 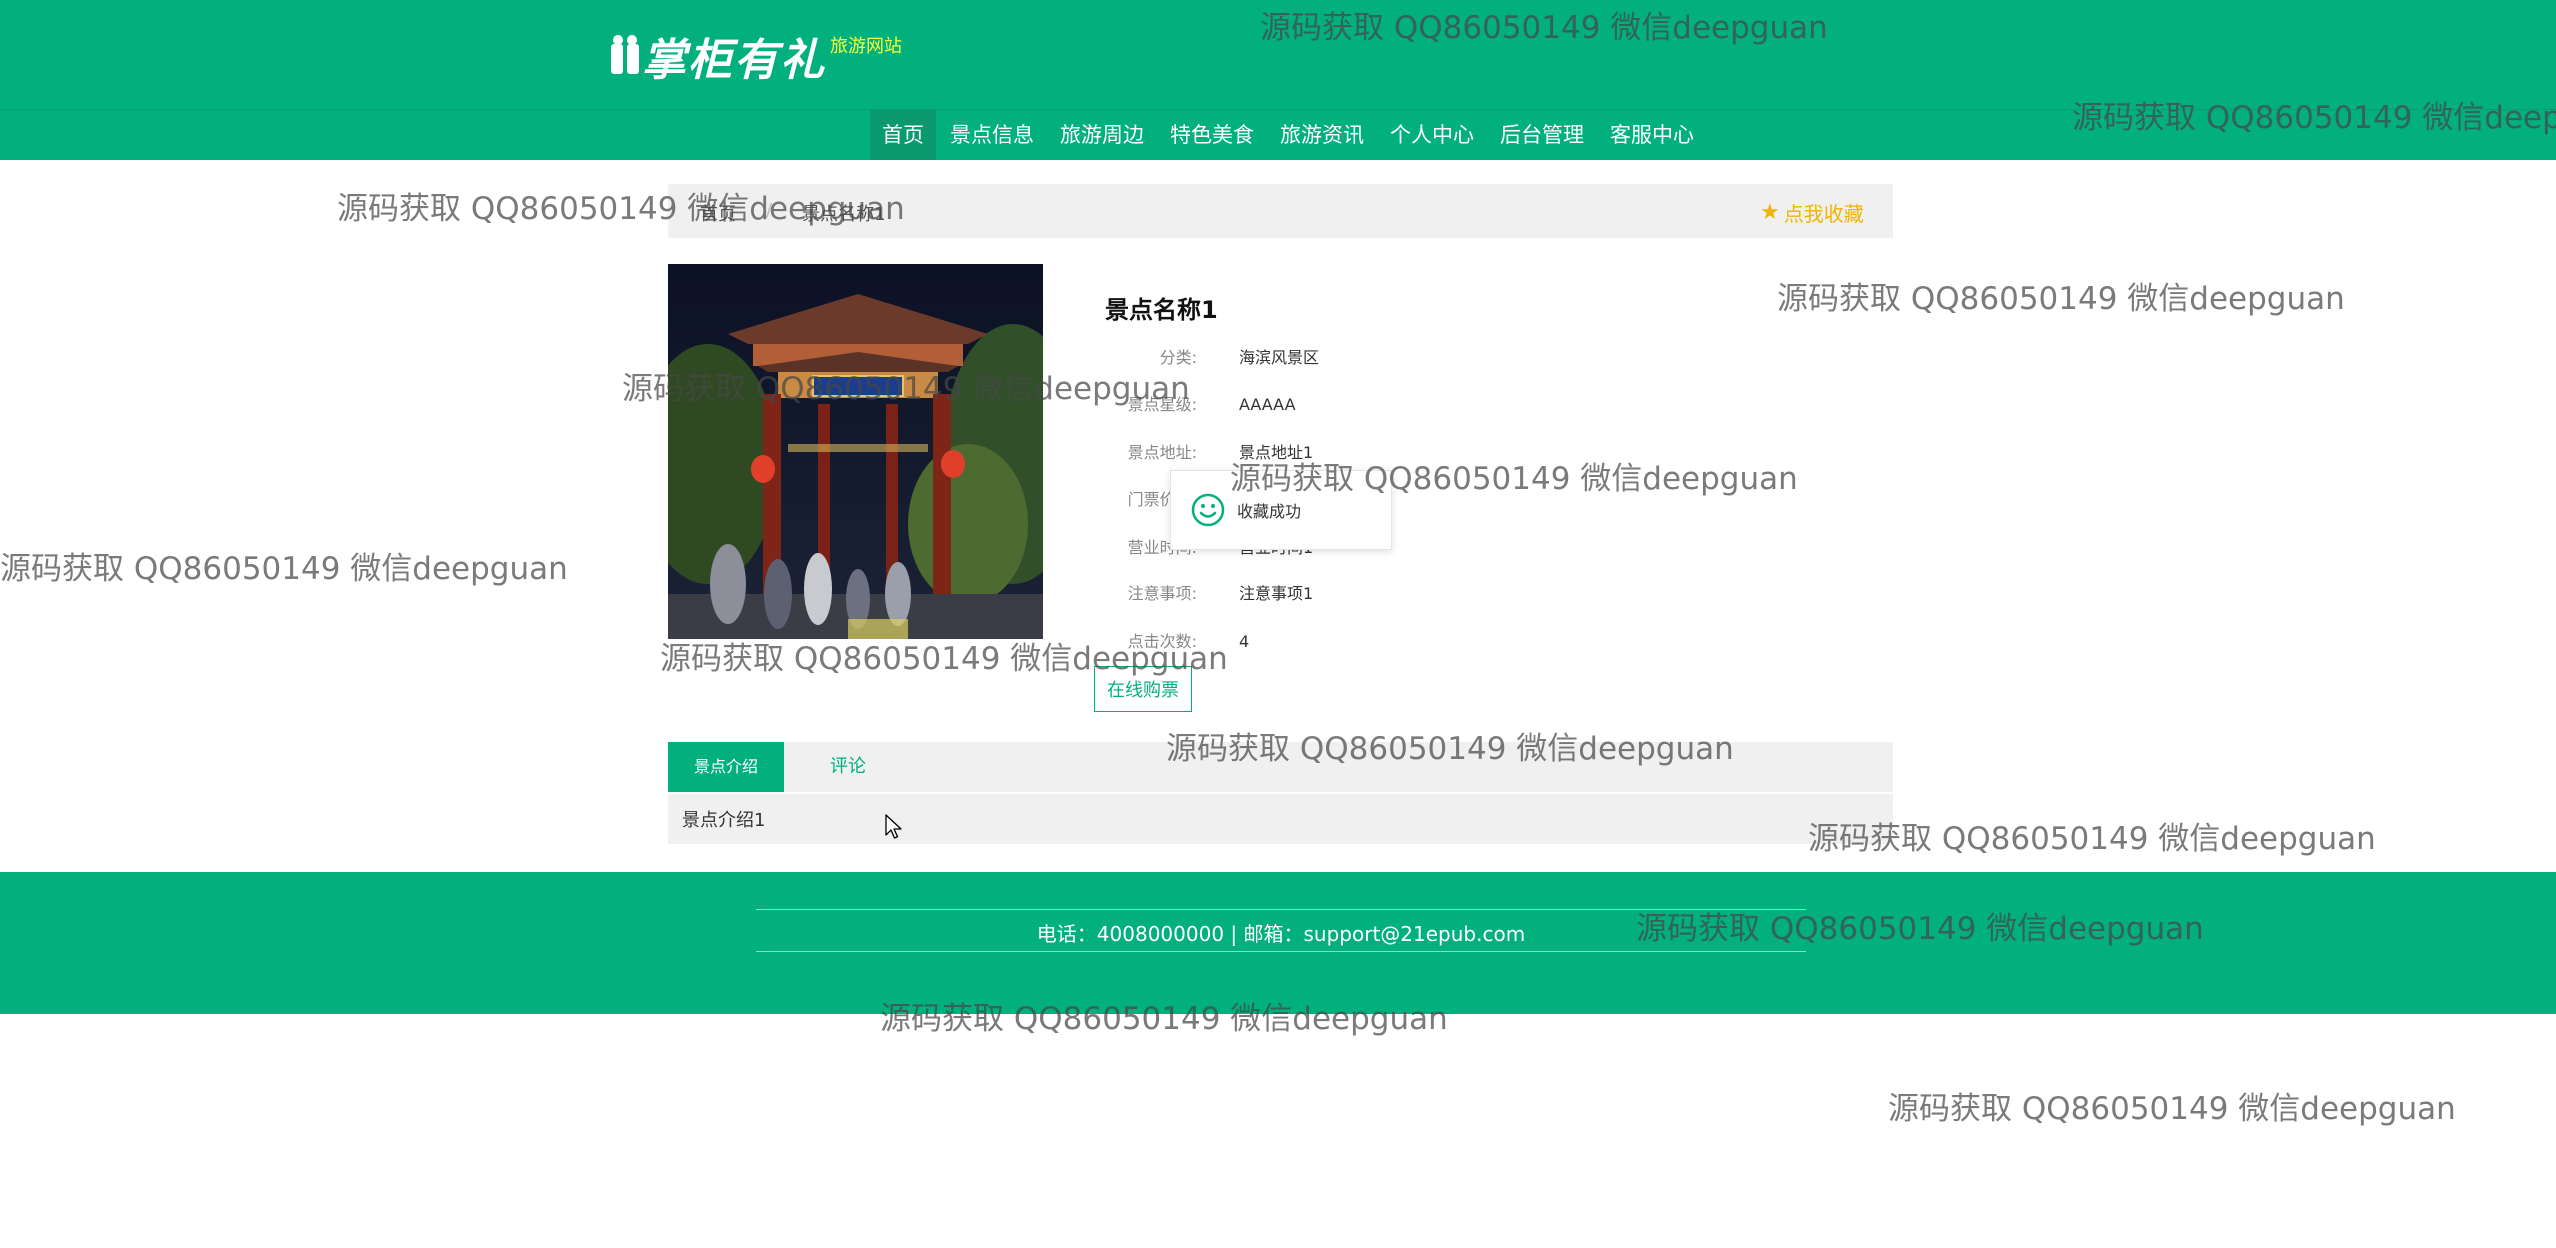 What do you see at coordinates (1178, 357) in the screenshot?
I see `field-label: 分类:` at bounding box center [1178, 357].